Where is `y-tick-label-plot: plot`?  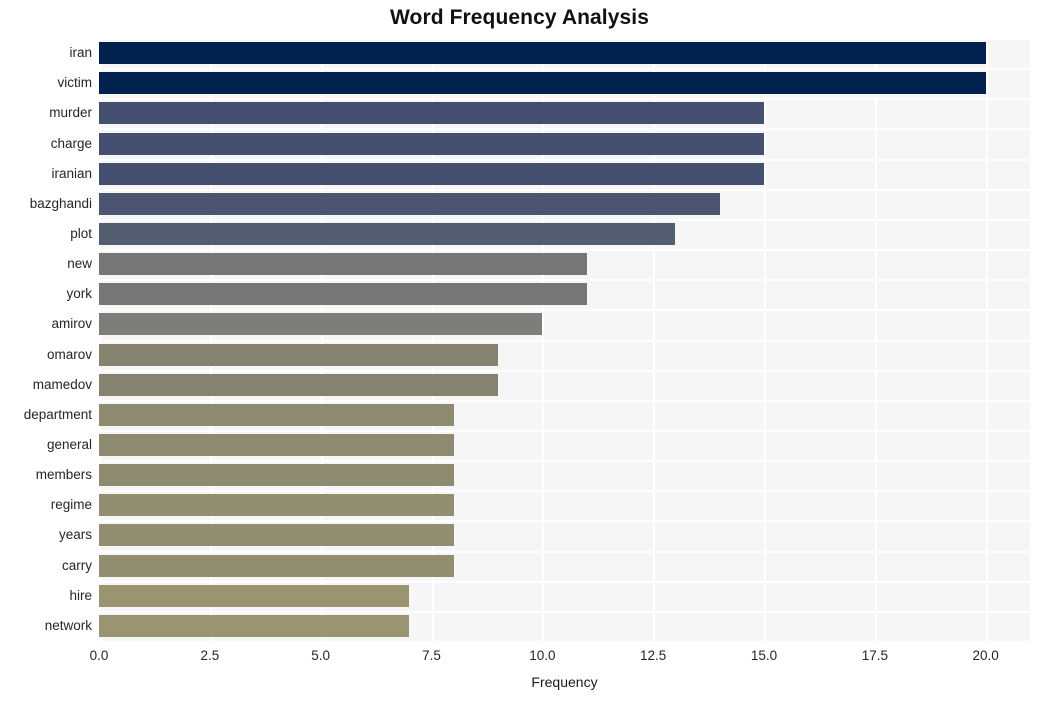 y-tick-label-plot: plot is located at coordinates (81, 233).